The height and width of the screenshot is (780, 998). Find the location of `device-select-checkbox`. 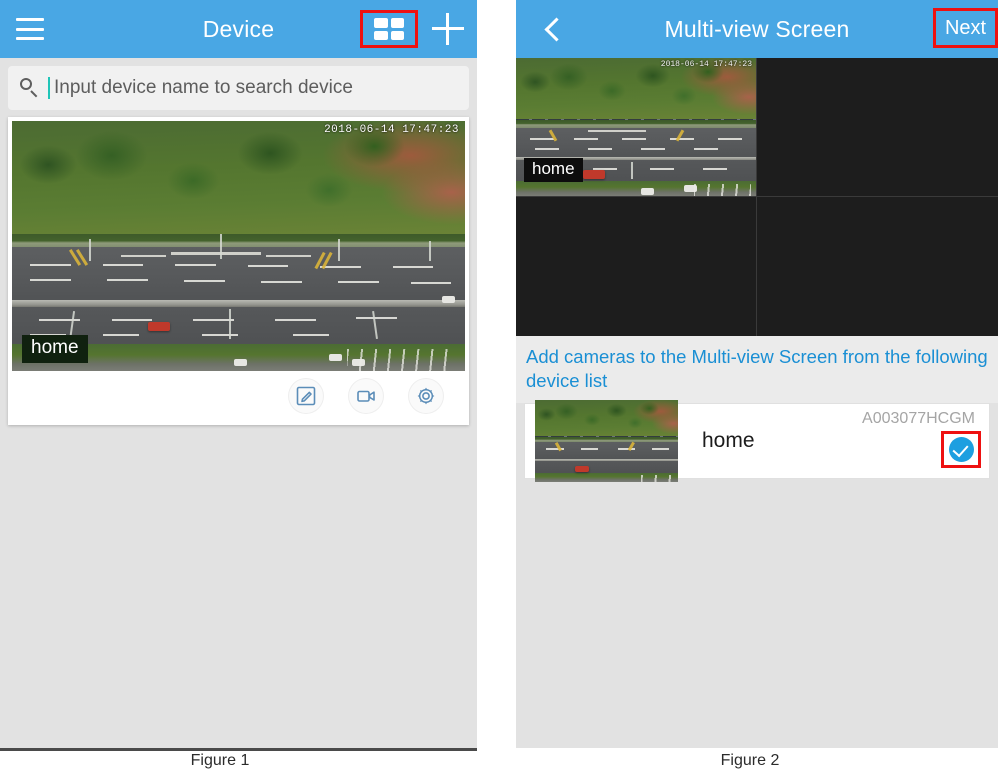

device-select-checkbox is located at coordinates (961, 450).